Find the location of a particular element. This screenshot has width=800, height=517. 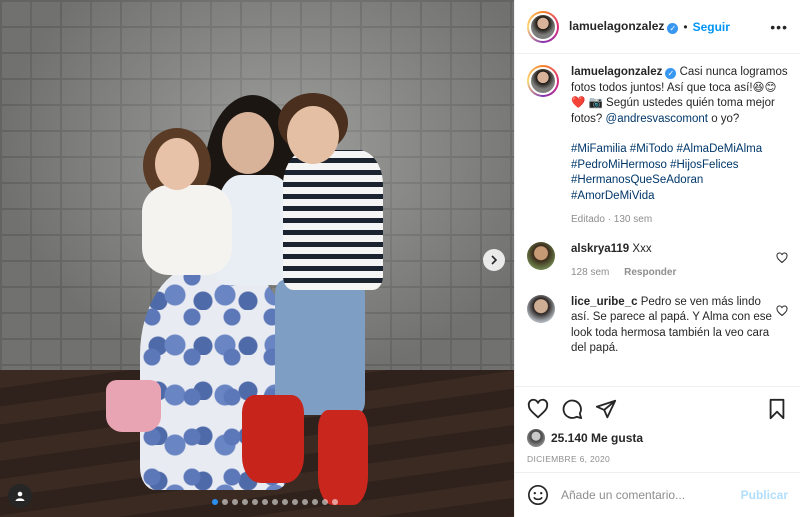

likes-summary: 25.140 Me gusta is located at coordinates (657, 438).